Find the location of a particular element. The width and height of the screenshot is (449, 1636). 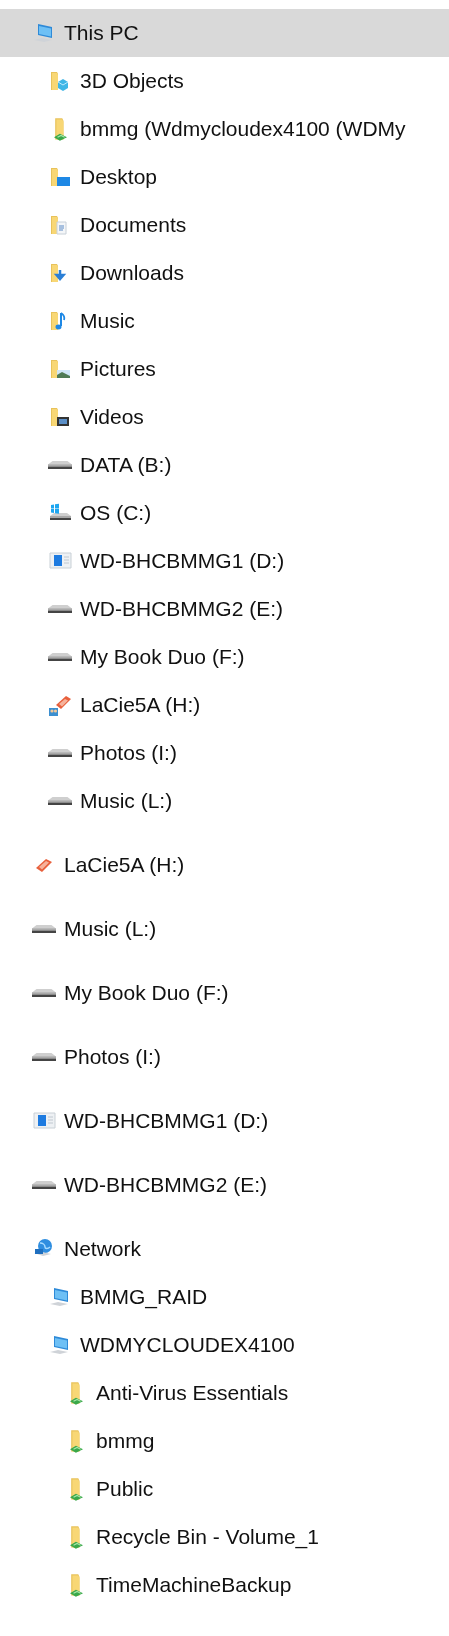

tree-item: Anti-Virus Essentials is located at coordinates (224, 1393).